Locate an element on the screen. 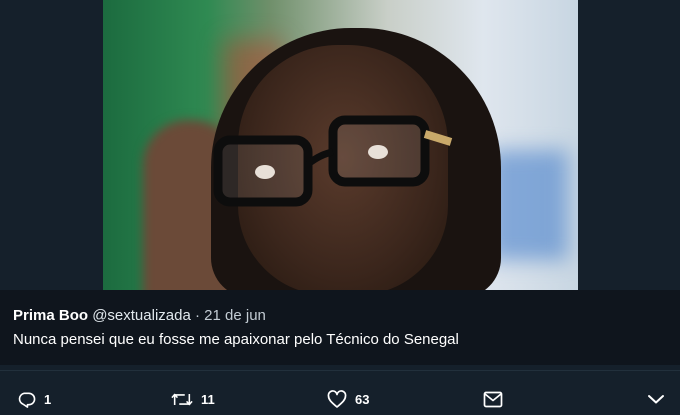  reply-button: 1 is located at coordinates (34, 399).